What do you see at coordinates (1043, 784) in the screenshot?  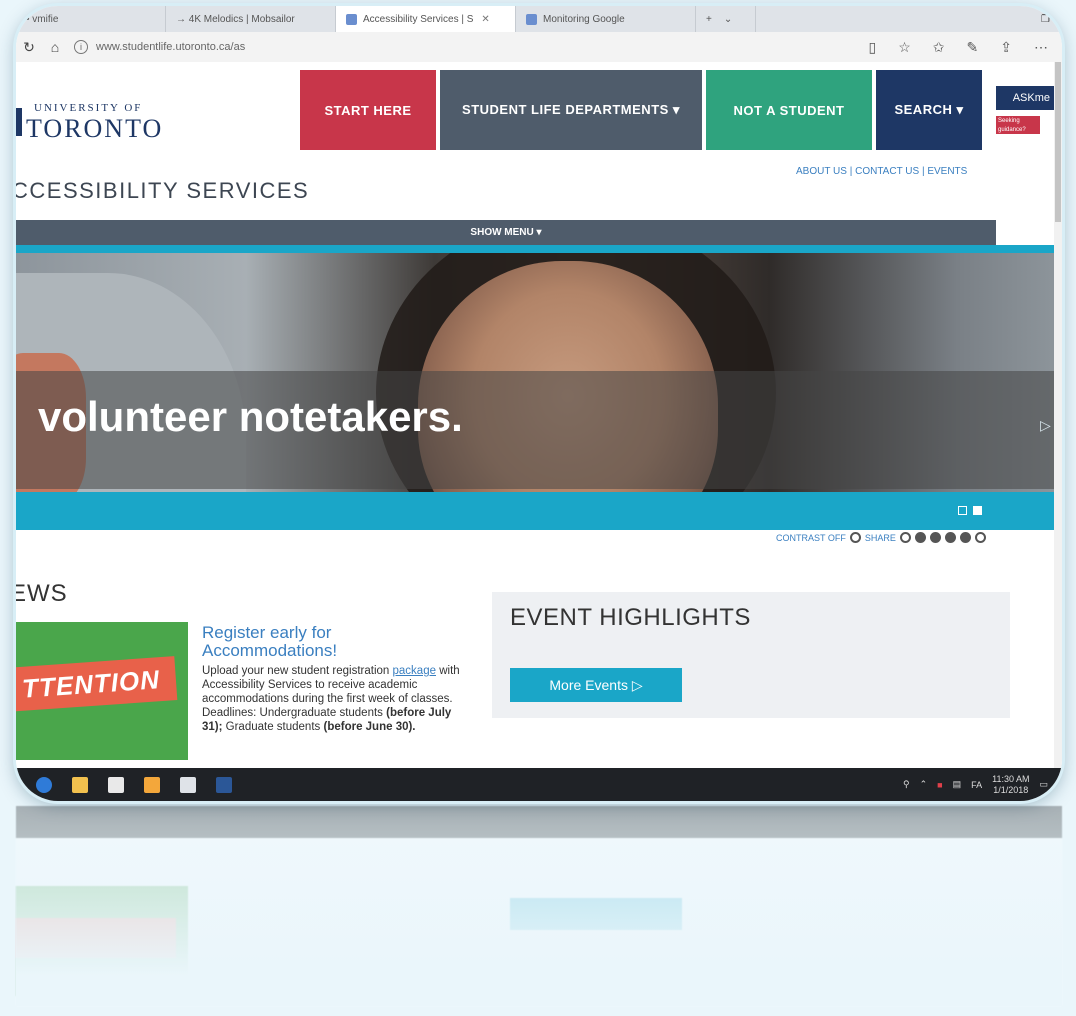 I see `notifications-icon: ▭` at bounding box center [1043, 784].